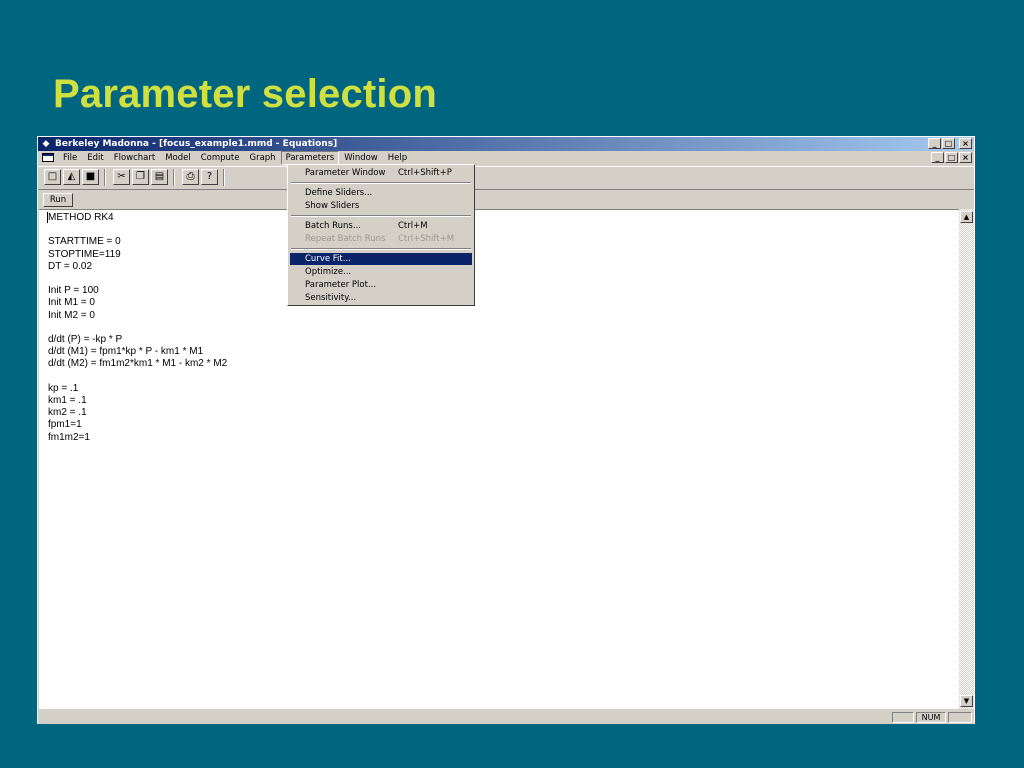 The width and height of the screenshot is (1024, 768). Describe the element at coordinates (209, 177) in the screenshot. I see `help-icon: ?` at that location.